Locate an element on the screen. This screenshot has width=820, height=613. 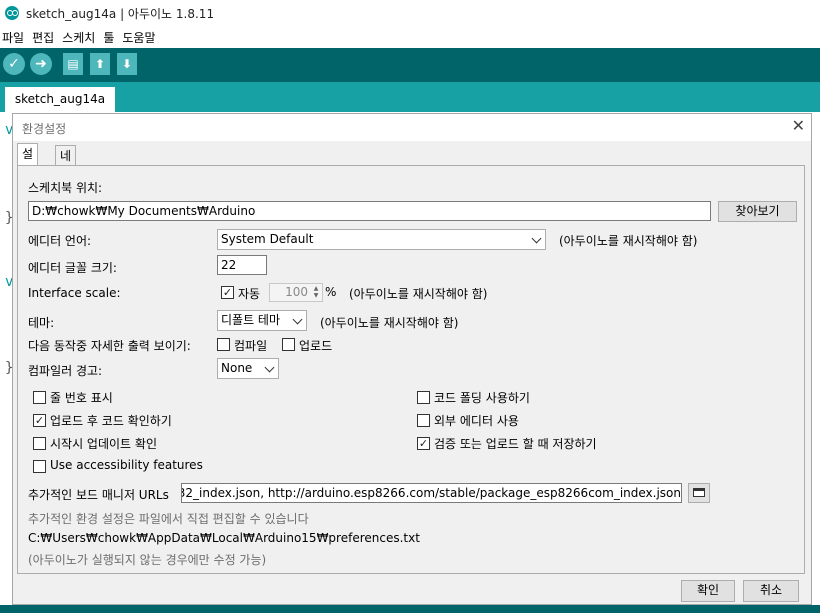
arduino-logo-icon is located at coordinates (12, 13).